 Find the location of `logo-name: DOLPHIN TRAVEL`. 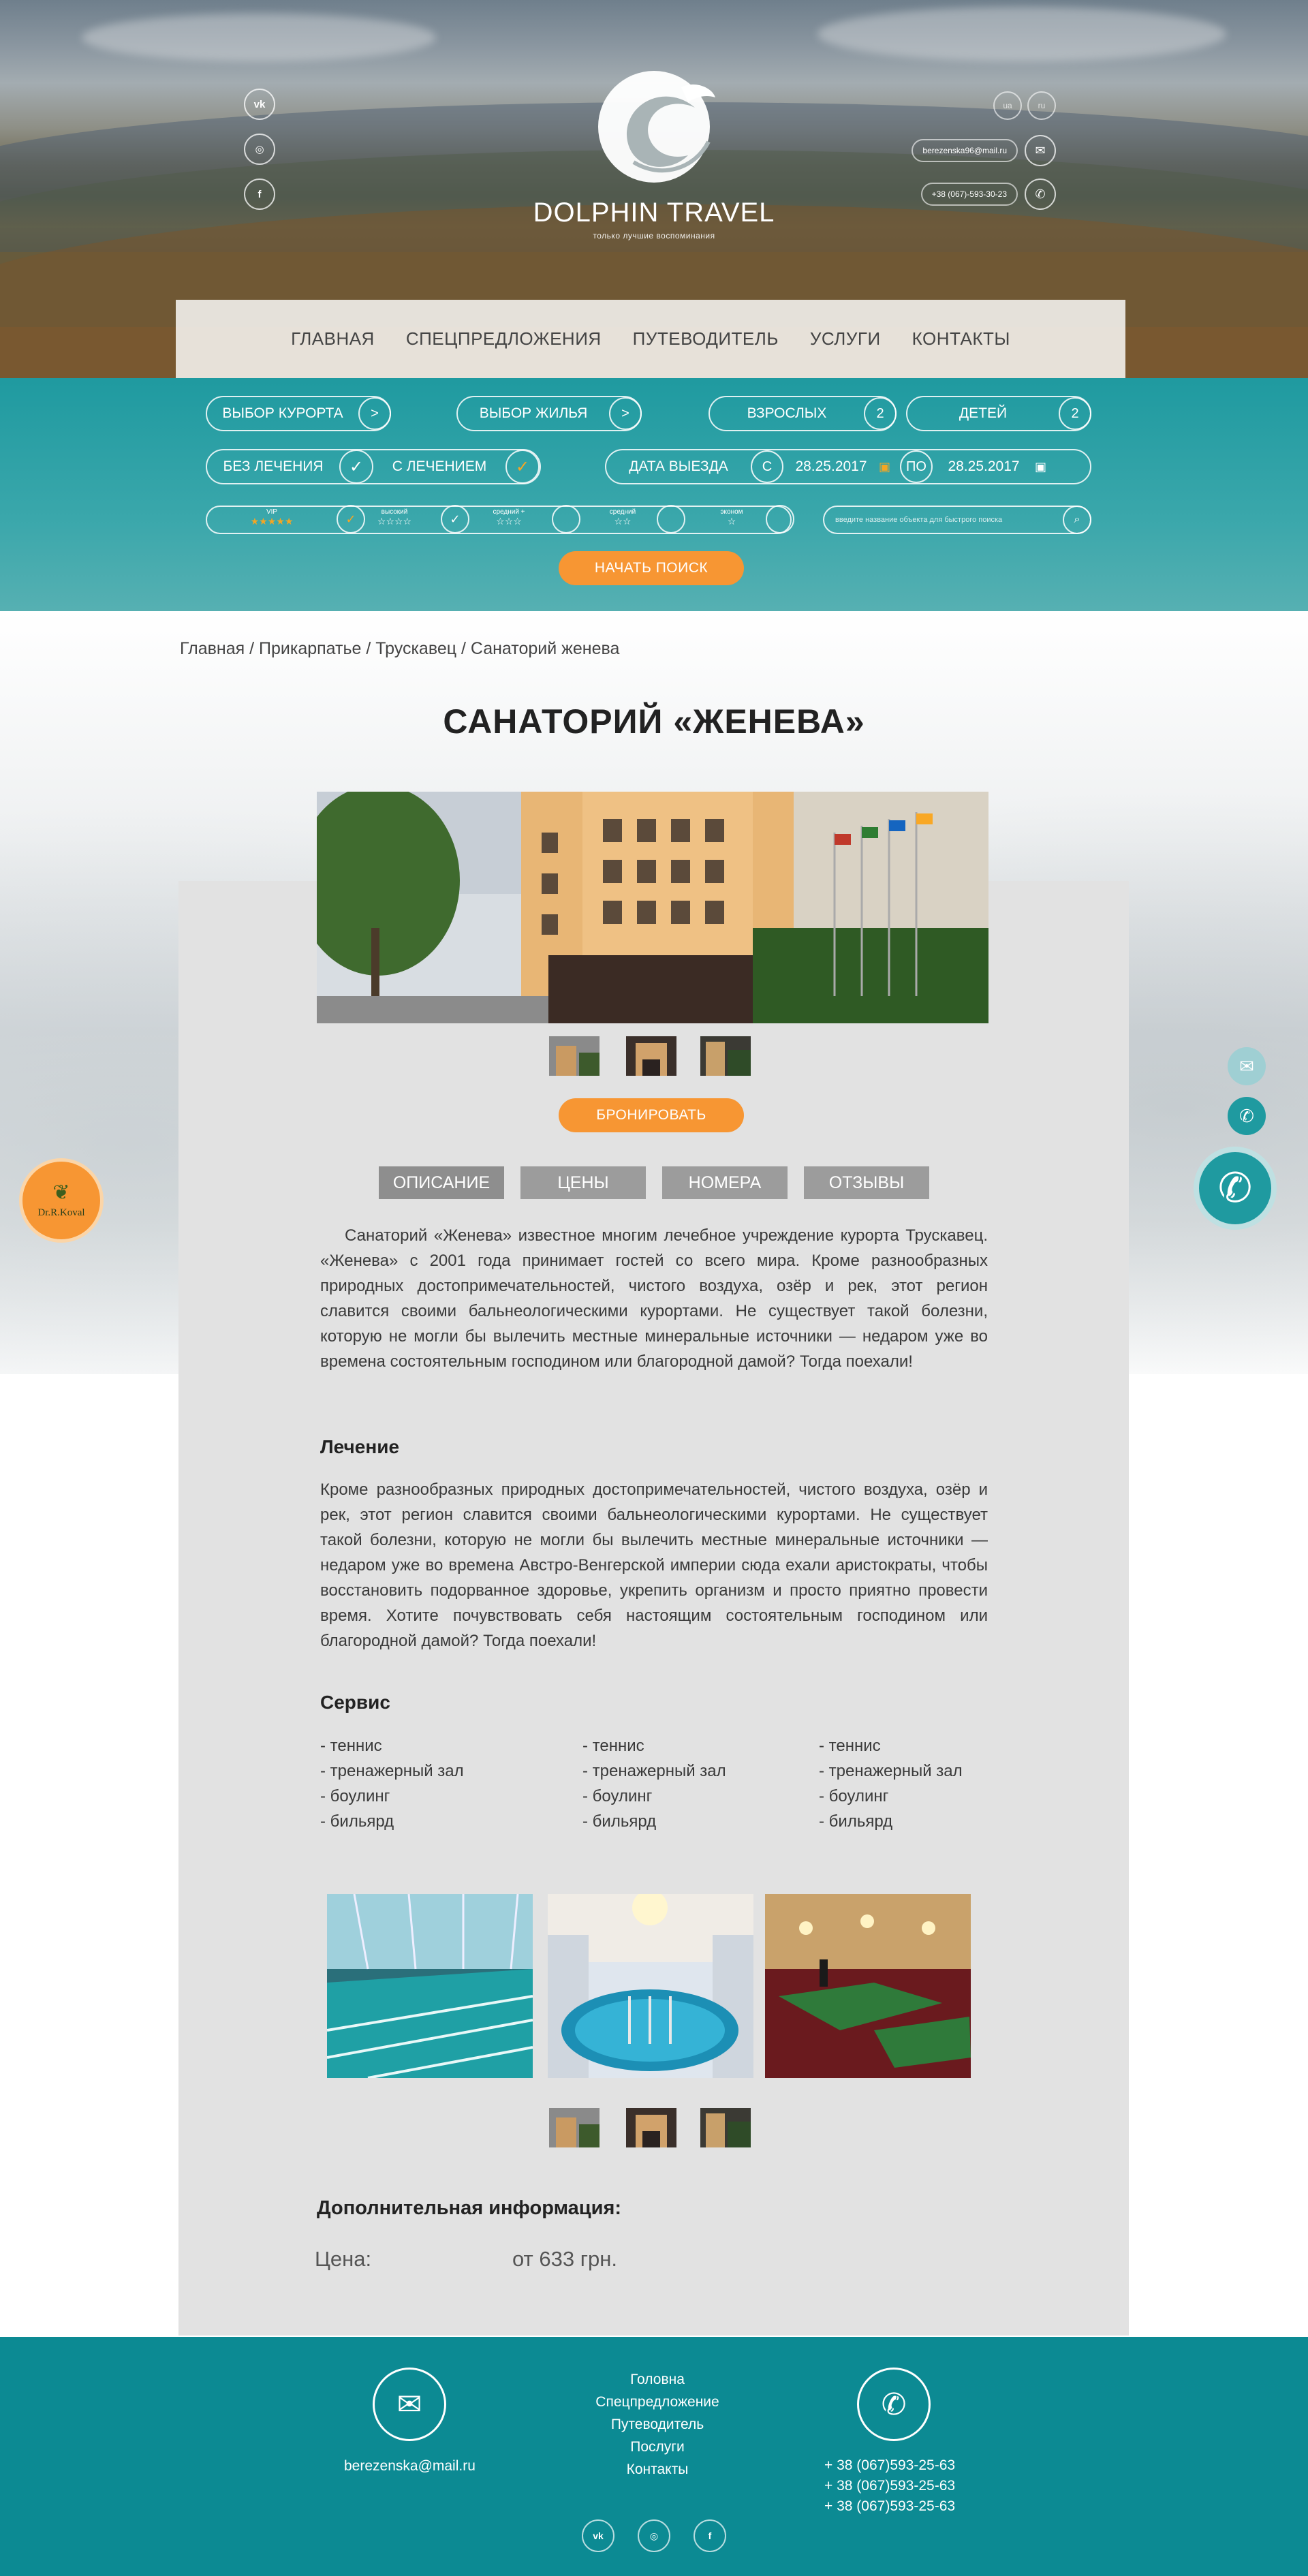

logo-name: DOLPHIN TRAVEL is located at coordinates (654, 213).